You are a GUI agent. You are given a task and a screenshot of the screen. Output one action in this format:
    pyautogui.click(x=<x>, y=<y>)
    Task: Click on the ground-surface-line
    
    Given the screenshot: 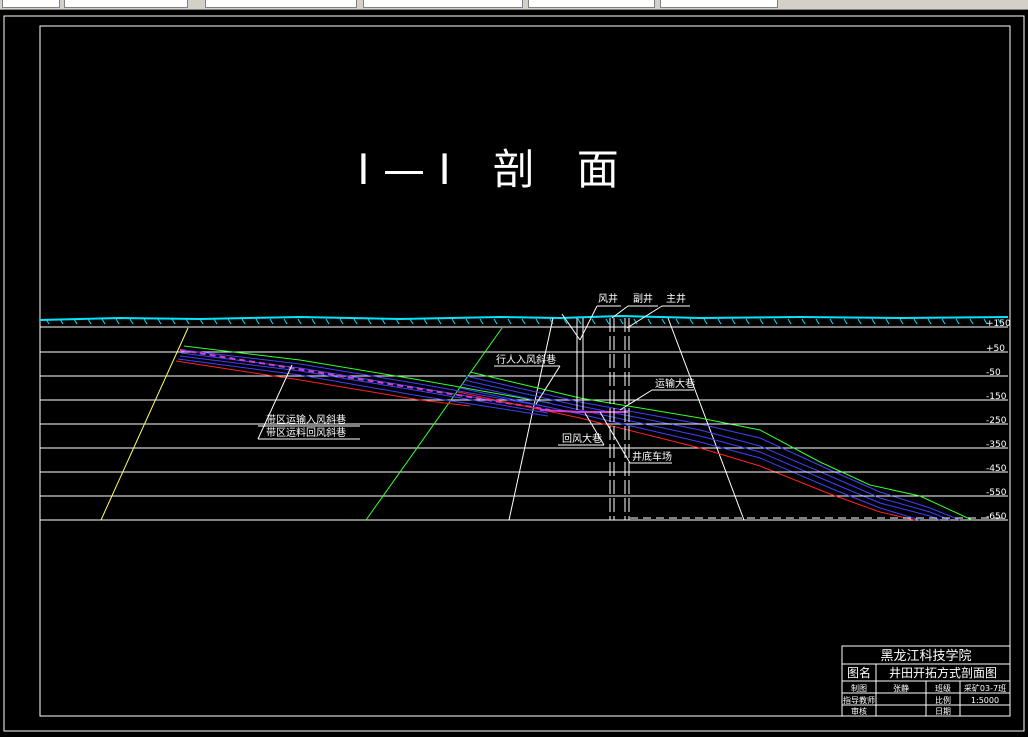 What is the action you would take?
    pyautogui.click(x=524, y=317)
    